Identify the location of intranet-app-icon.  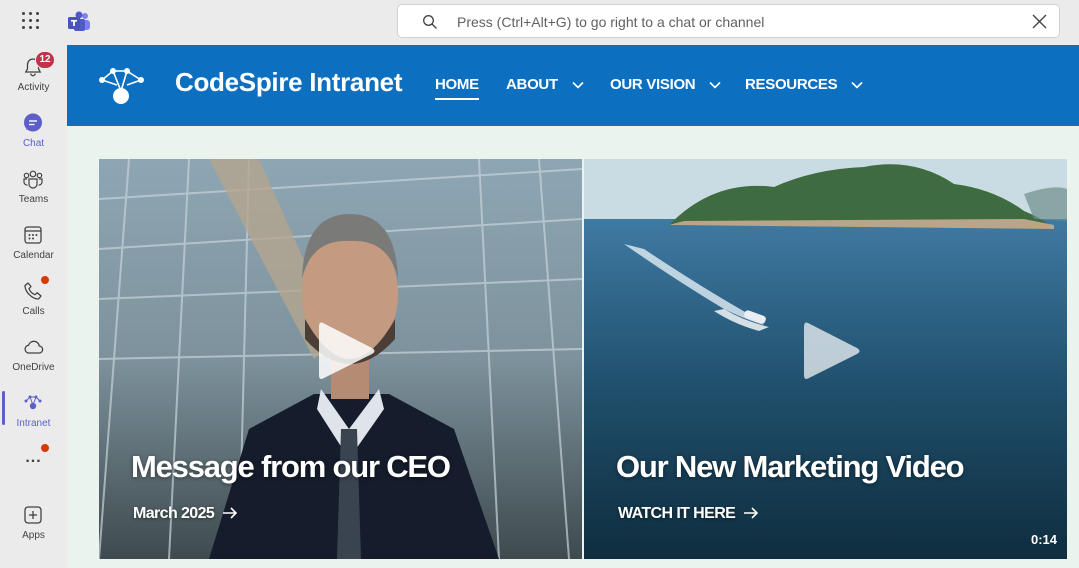
(33, 402).